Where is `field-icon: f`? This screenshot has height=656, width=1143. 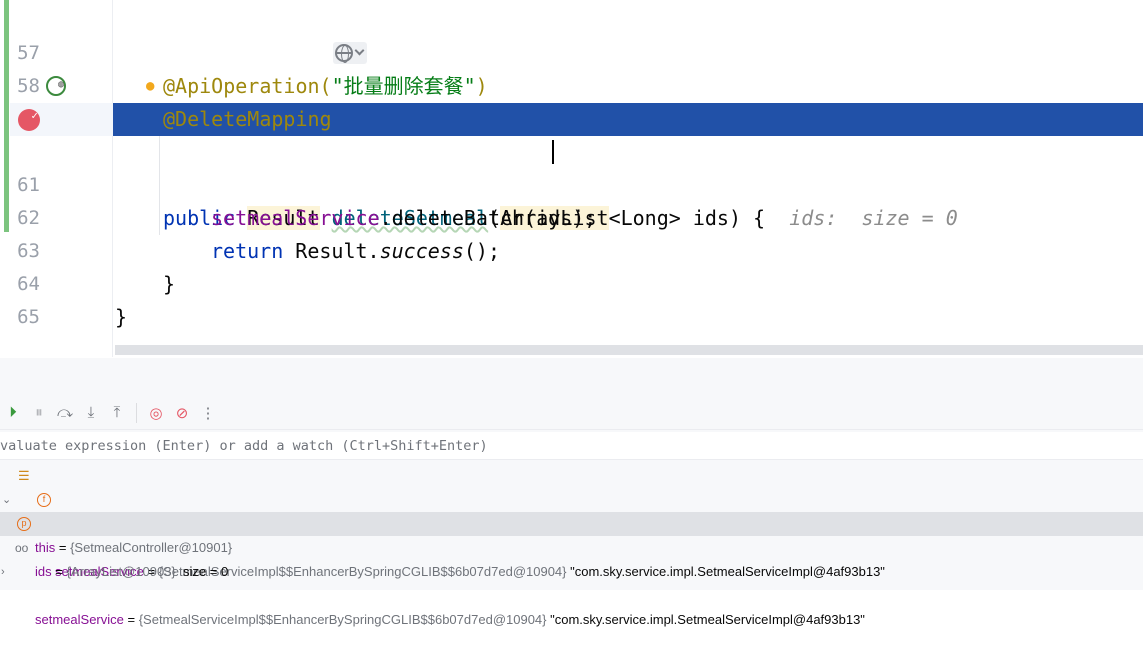 field-icon: f is located at coordinates (44, 500).